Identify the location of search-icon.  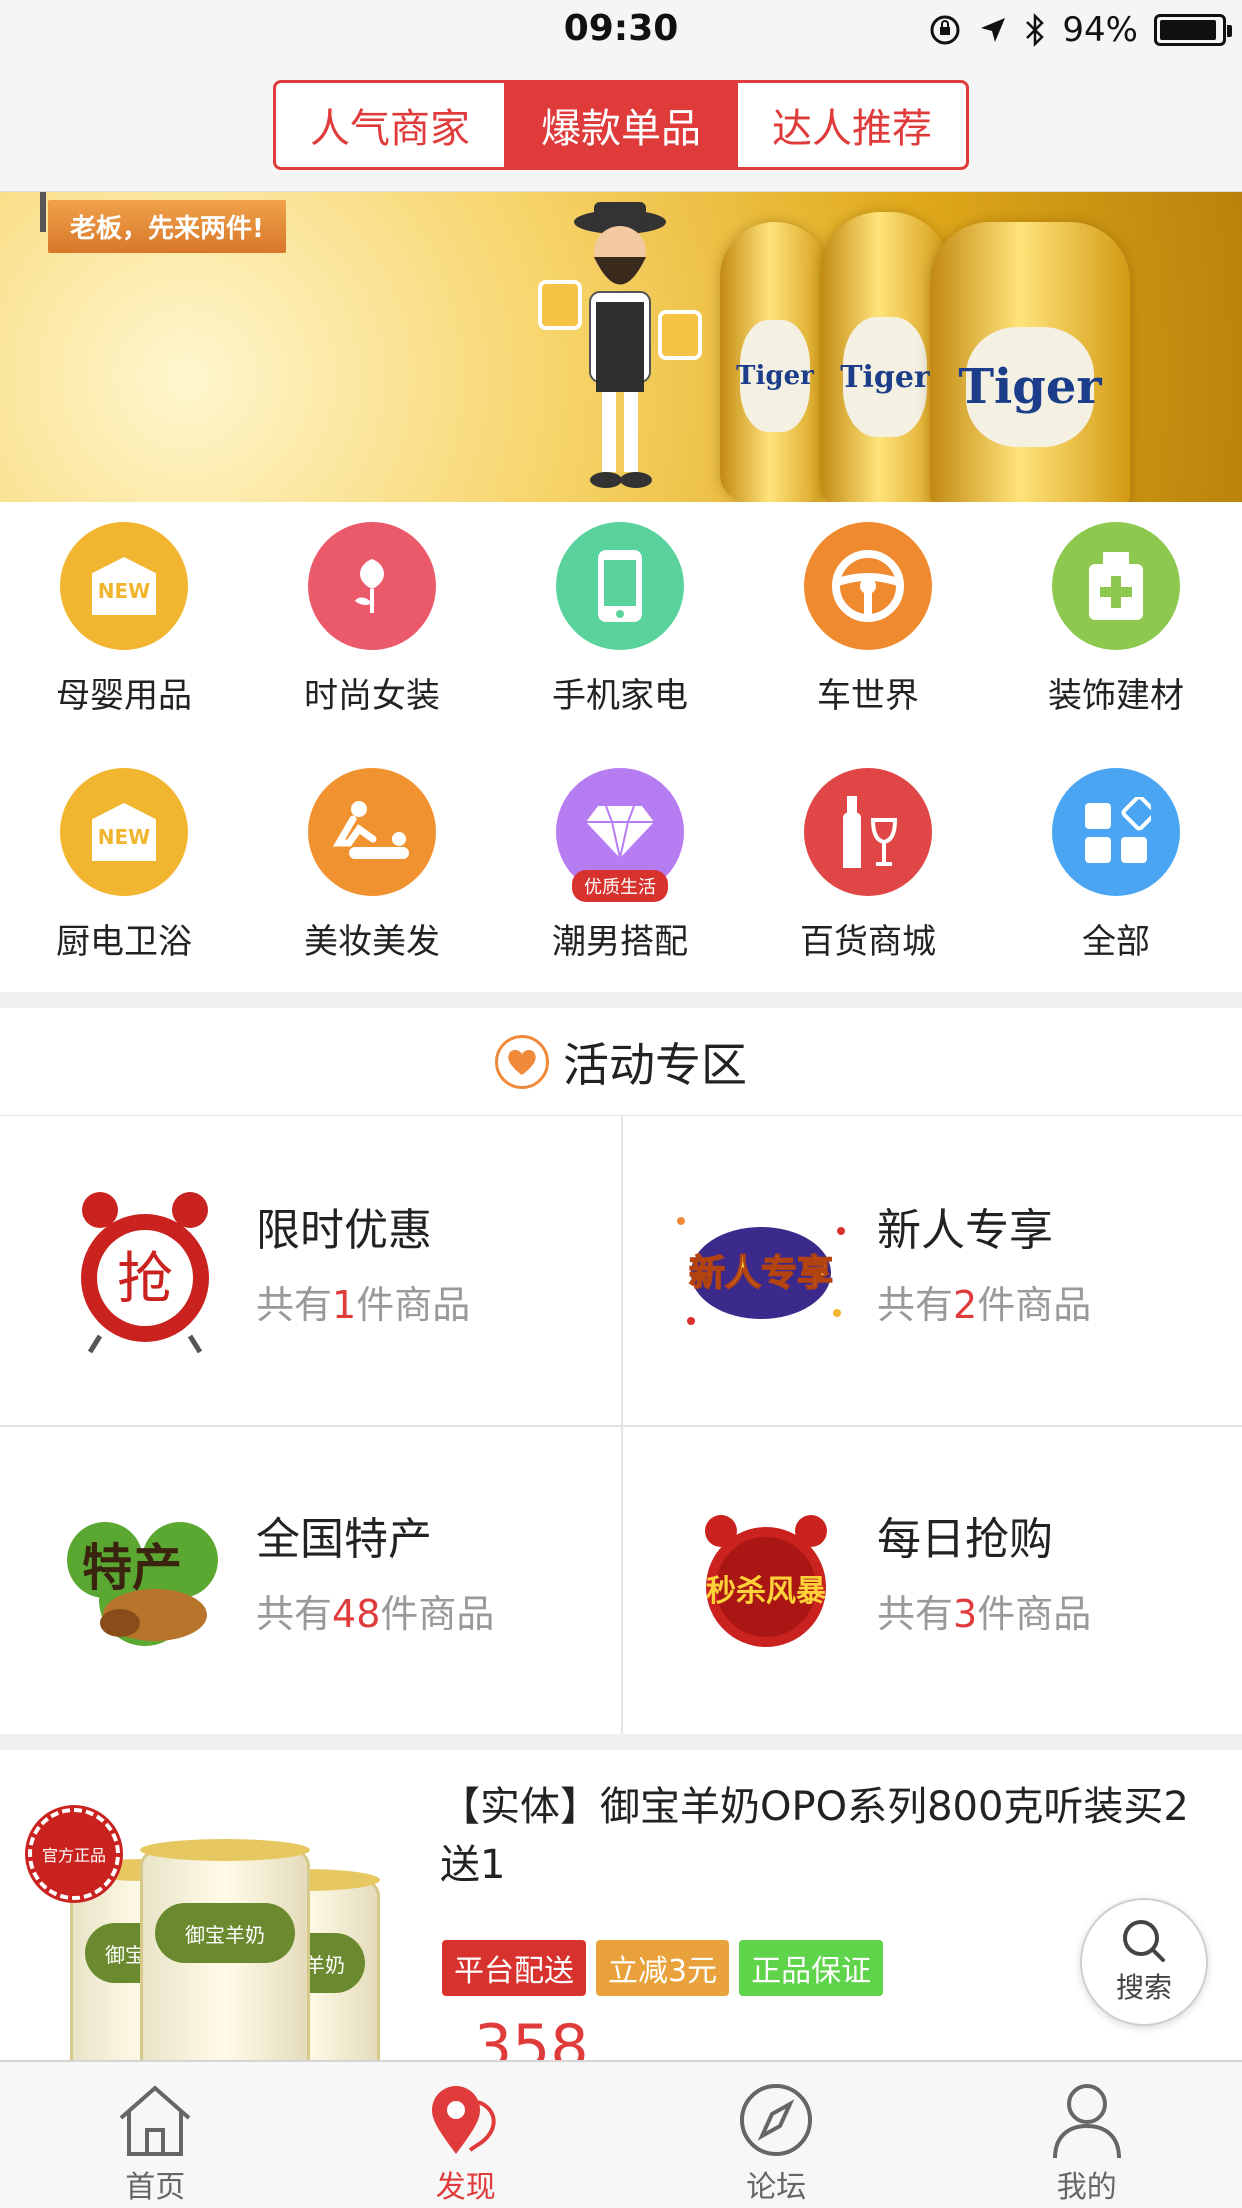
(1144, 1941).